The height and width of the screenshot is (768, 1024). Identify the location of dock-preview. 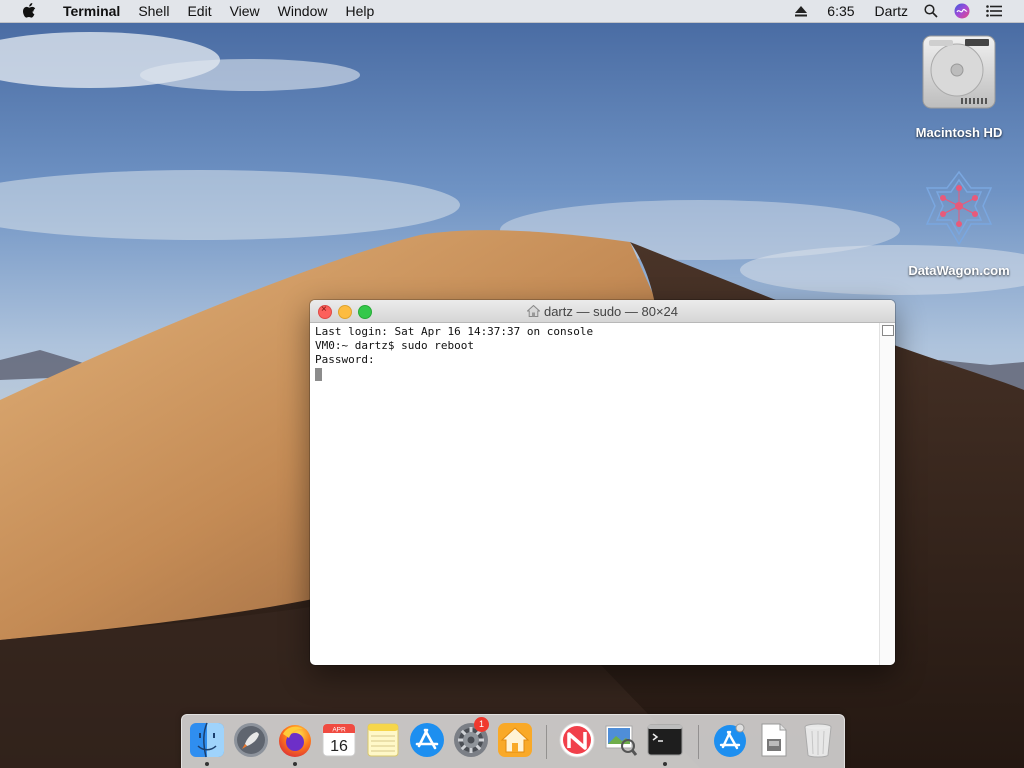
(621, 740).